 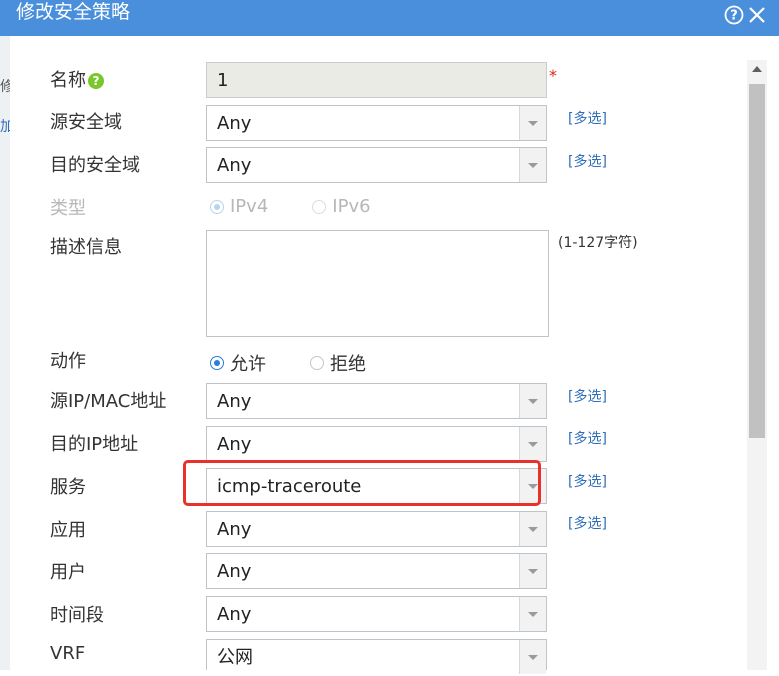 I want to click on user-select: Any, so click(x=376, y=571).